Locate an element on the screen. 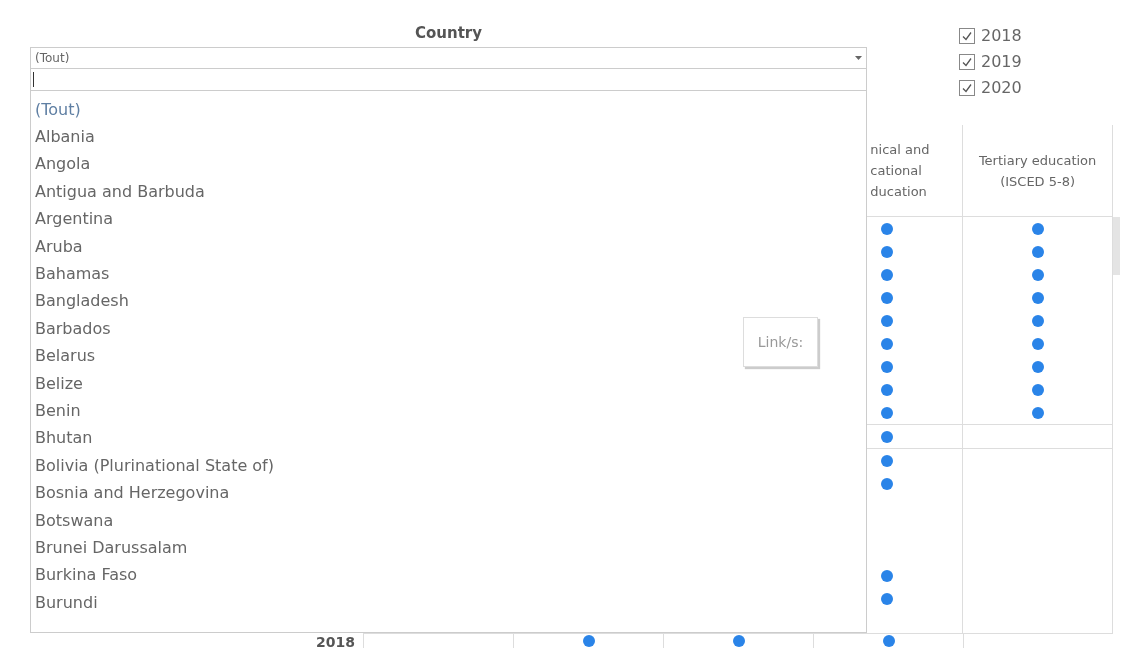 This screenshot has height=648, width=1121. dropdown-option: Bosnia and Herzegovina is located at coordinates (132, 493).